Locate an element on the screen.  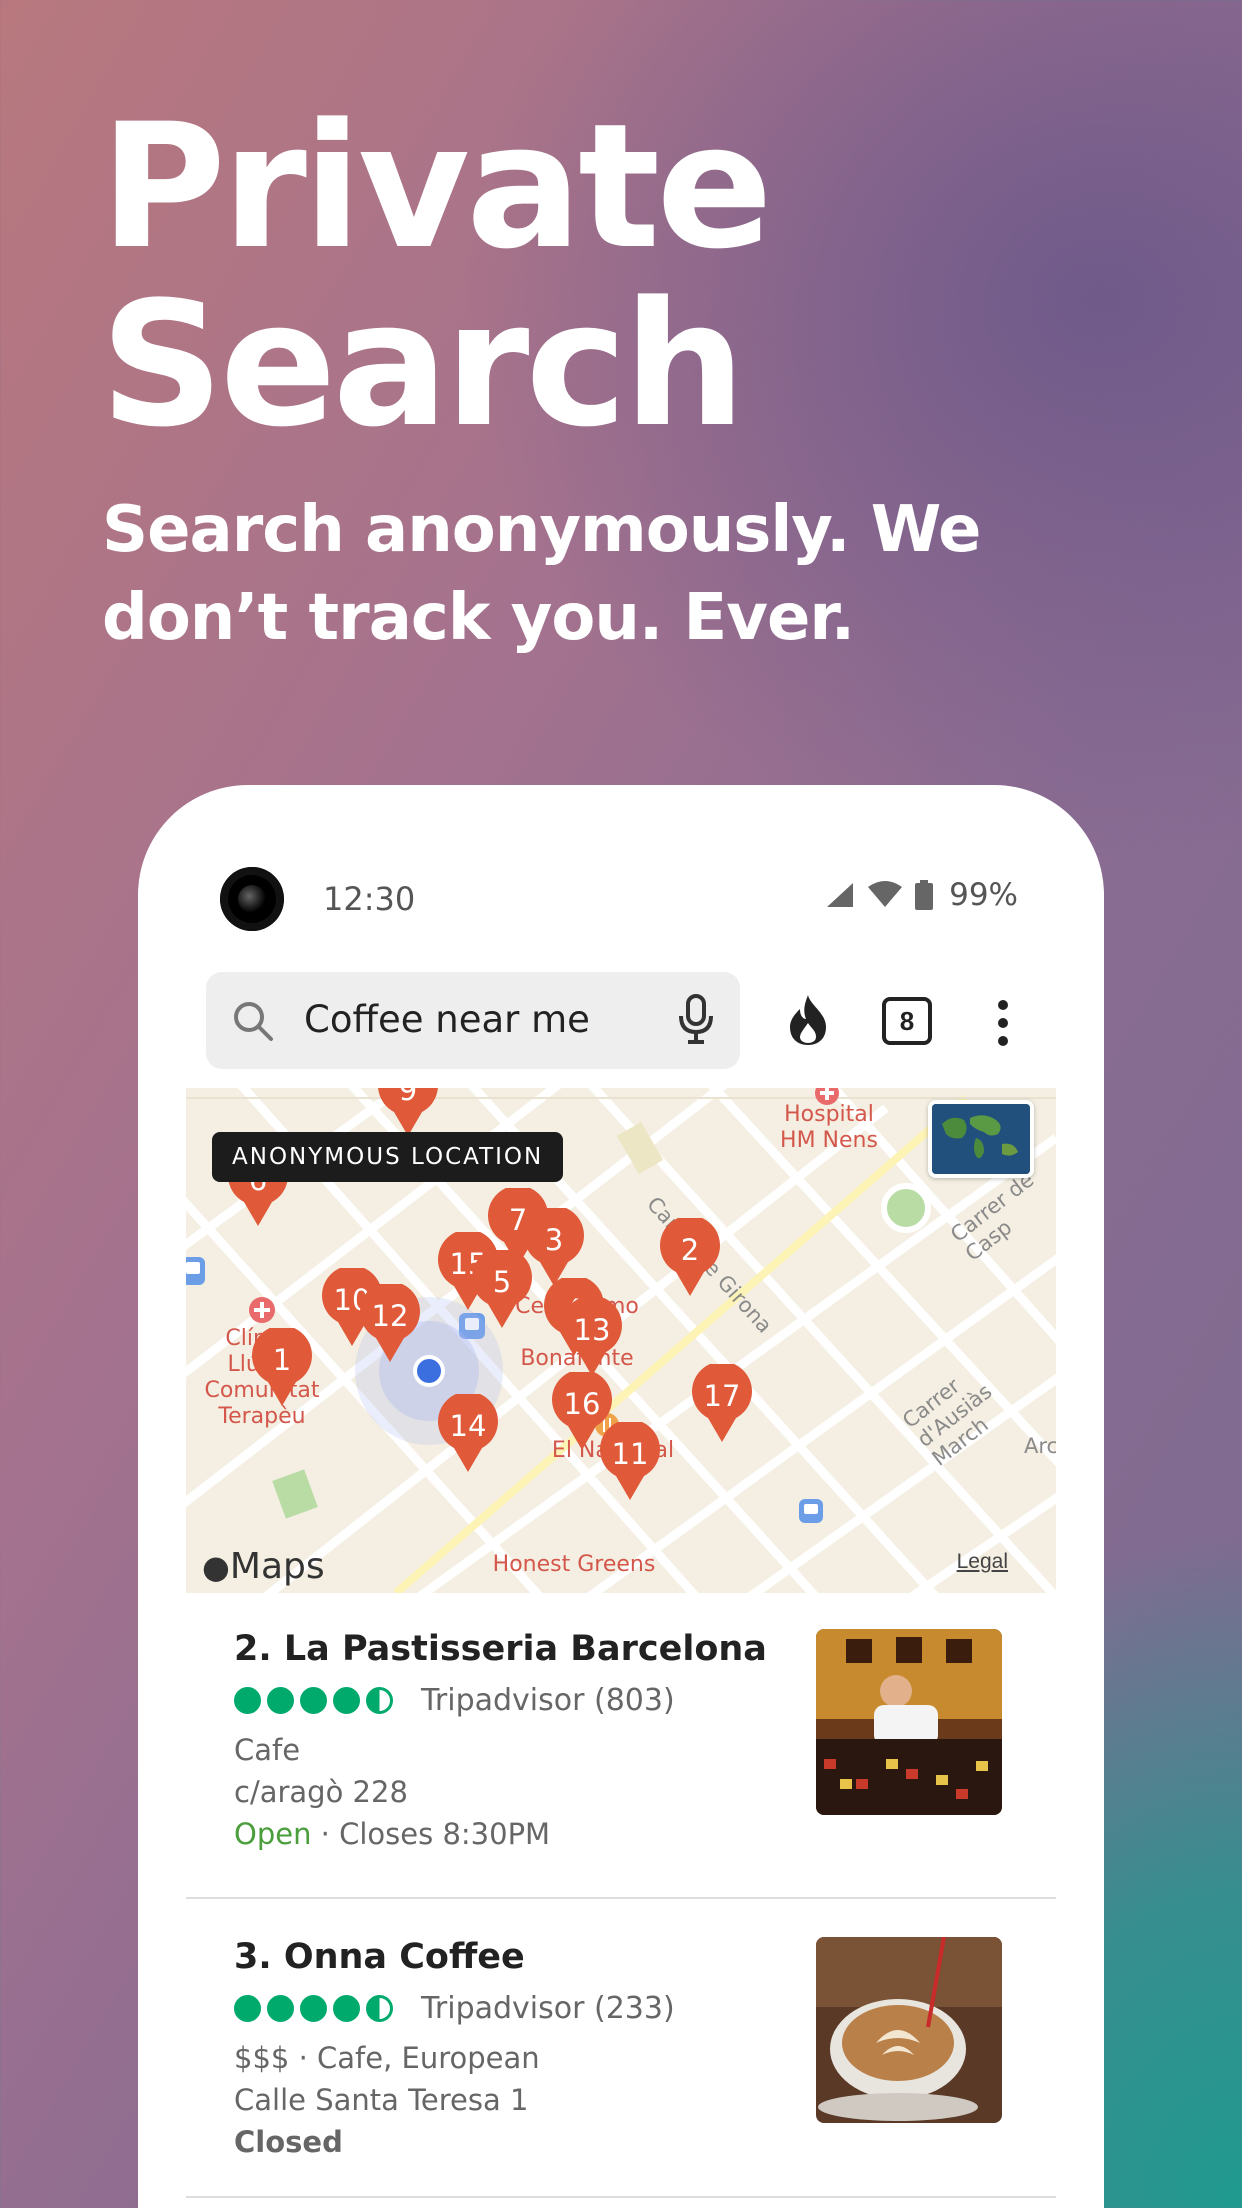
battery-percent: 99% is located at coordinates (983, 895).